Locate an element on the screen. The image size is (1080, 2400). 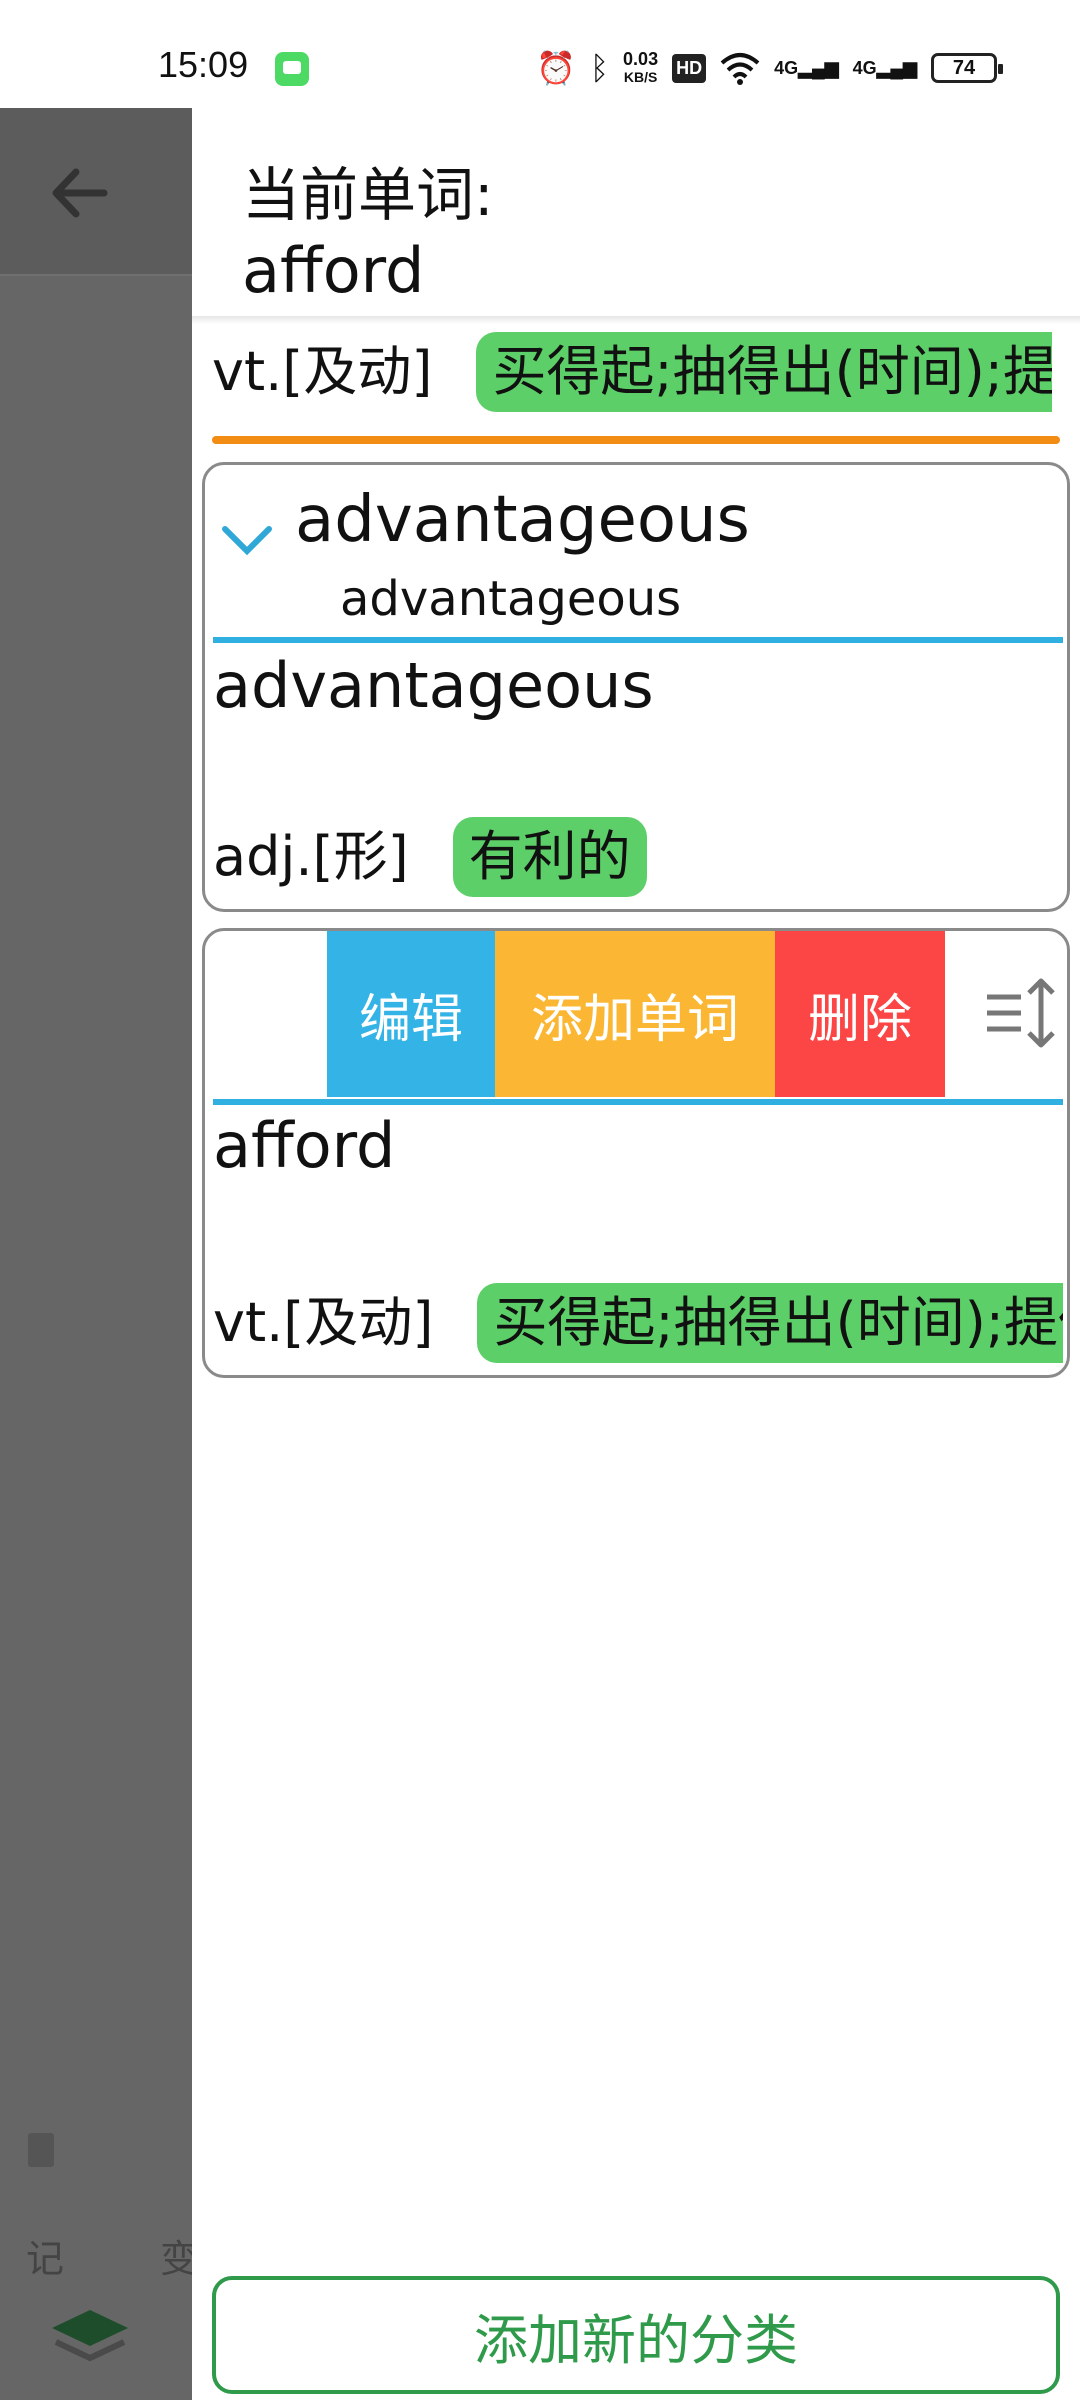
background-app-header is located at coordinates (96, 192).